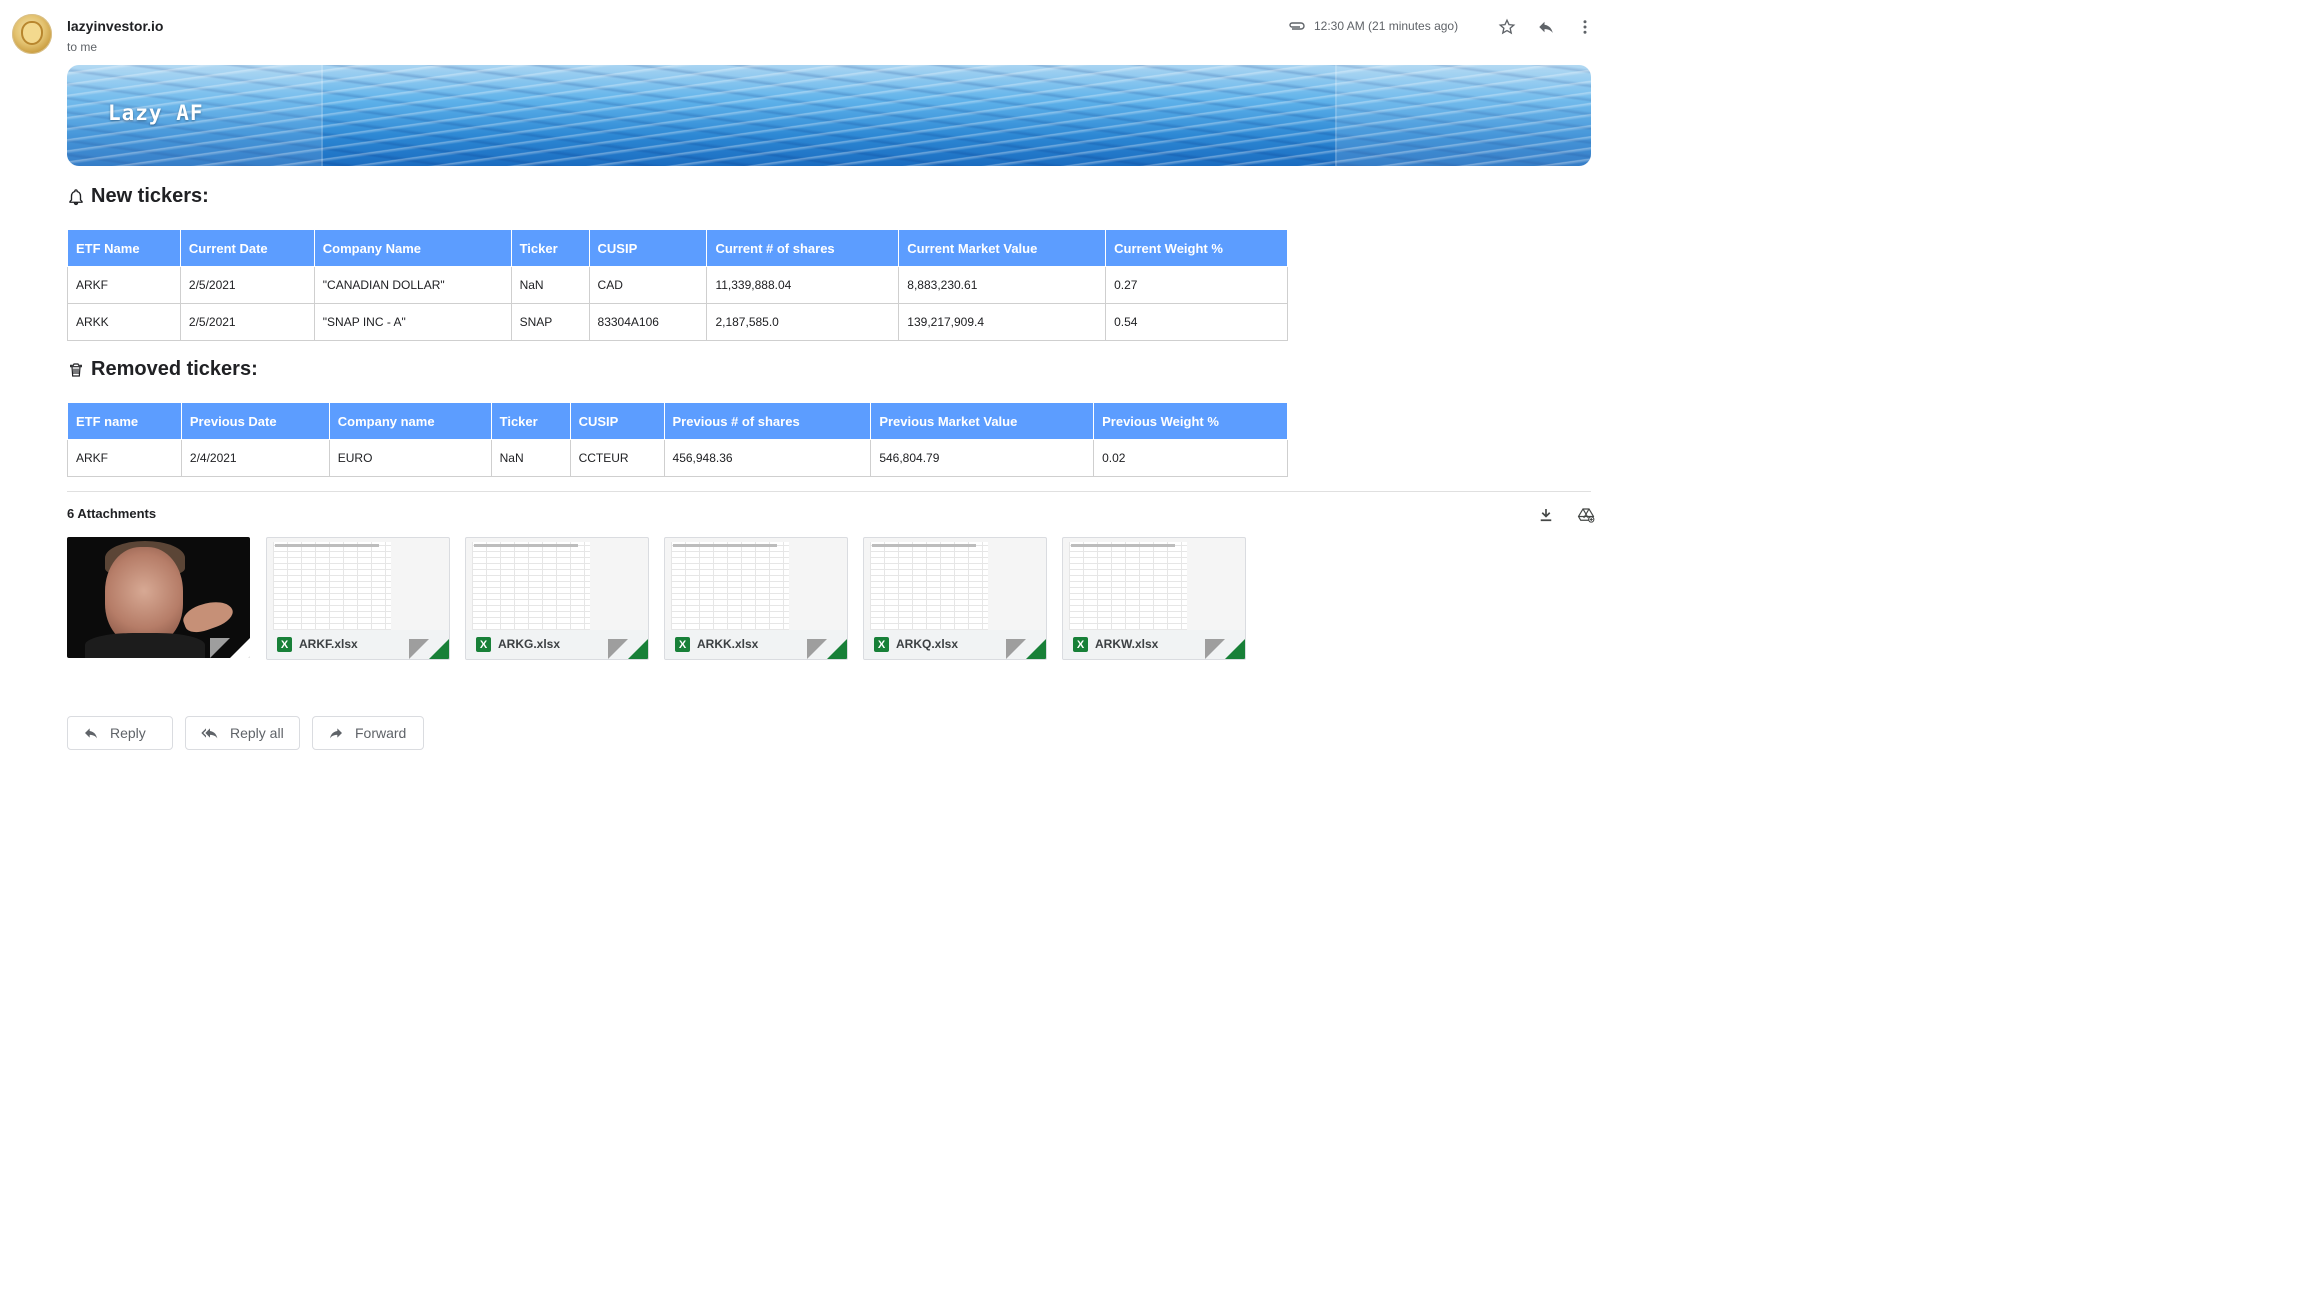 This screenshot has width=2314, height=1304. I want to click on attachment-arkf: X ARKF.xlsx, so click(358, 598).